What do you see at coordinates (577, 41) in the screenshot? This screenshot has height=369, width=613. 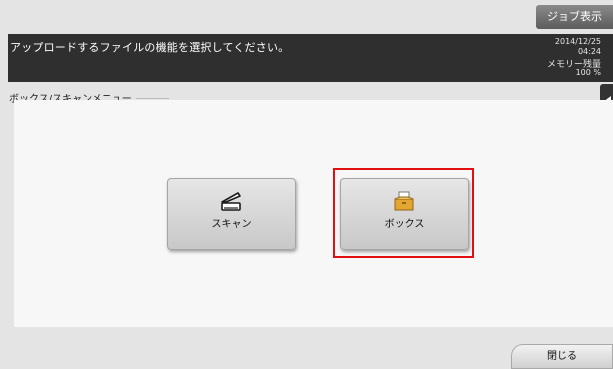 I see `date-display: 2014/12/25` at bounding box center [577, 41].